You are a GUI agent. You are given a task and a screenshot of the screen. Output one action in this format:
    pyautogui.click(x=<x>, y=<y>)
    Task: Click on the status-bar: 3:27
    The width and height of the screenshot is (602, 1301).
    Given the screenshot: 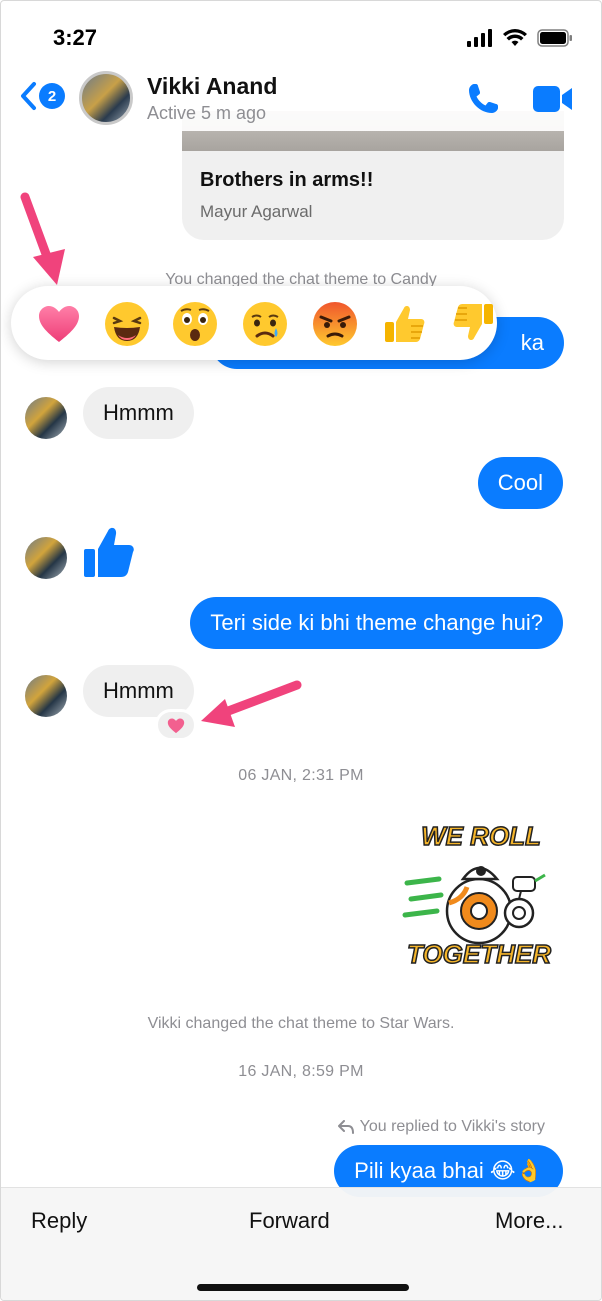 What is the action you would take?
    pyautogui.click(x=301, y=36)
    